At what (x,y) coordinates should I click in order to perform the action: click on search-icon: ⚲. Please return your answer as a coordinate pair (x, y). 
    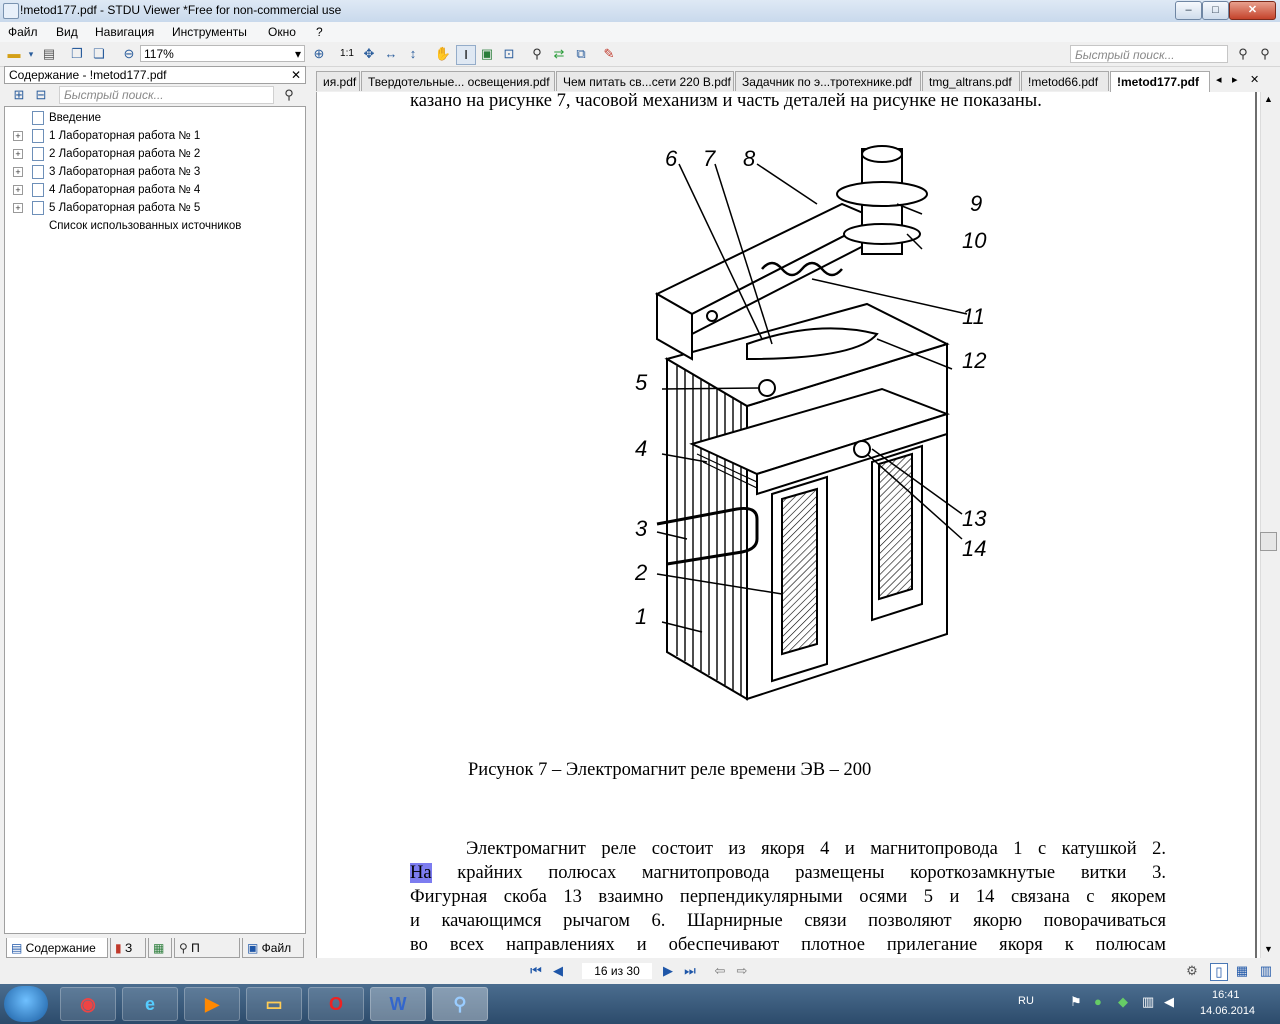
    Looking at the image, I should click on (1243, 54).